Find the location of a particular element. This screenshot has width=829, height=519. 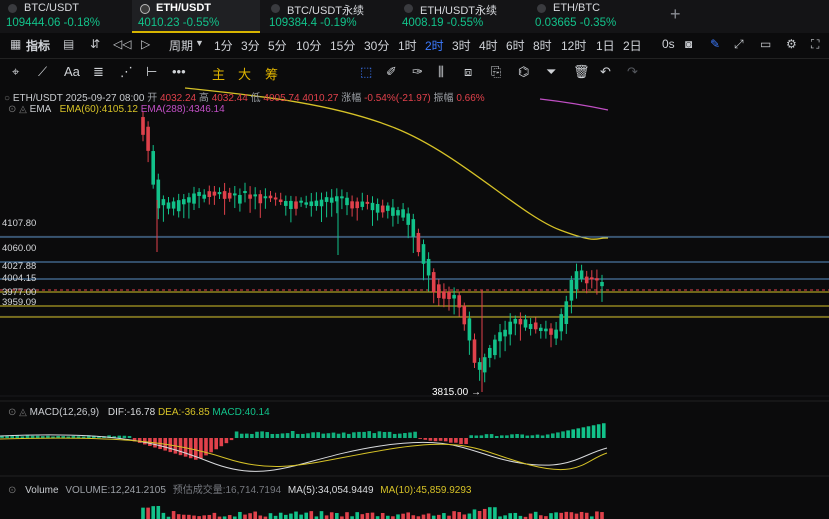

fullscreen-icon: ⛶ is located at coordinates (815, 44).